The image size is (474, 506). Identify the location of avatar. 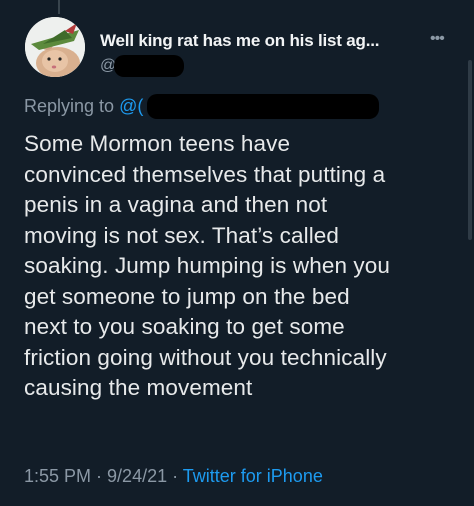
(55, 47).